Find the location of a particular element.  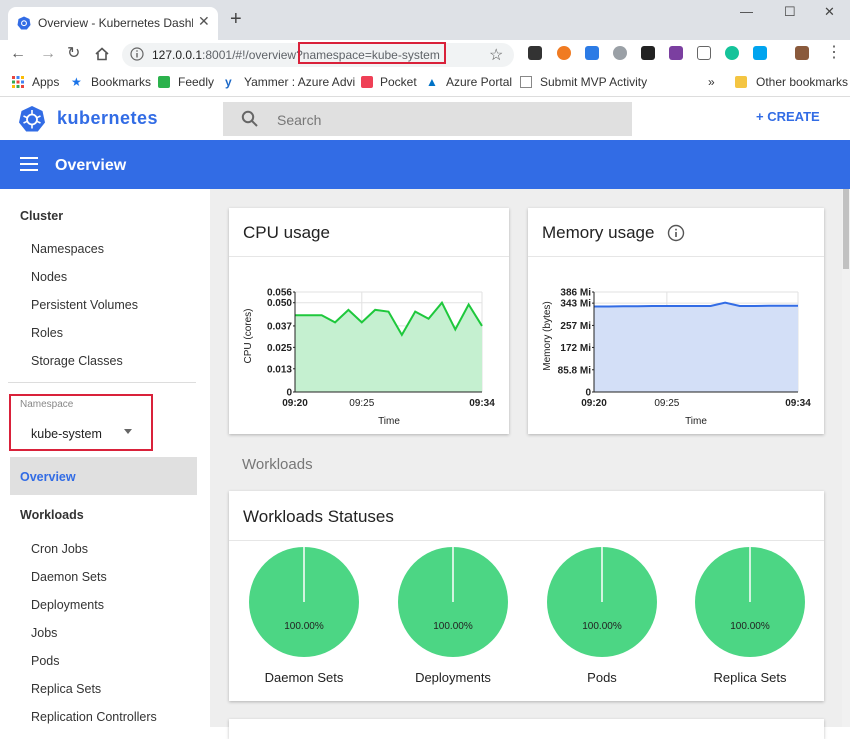

page-toolbar: Overview is located at coordinates (425, 164).